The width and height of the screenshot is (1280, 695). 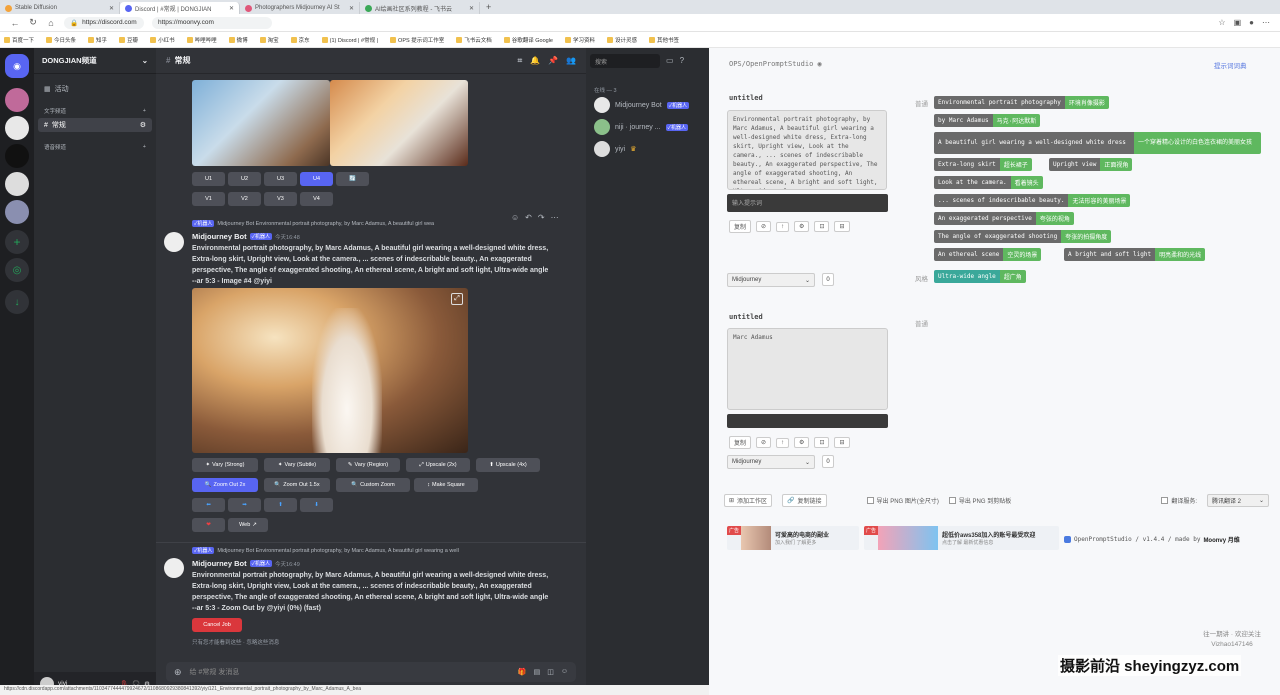 I want to click on prompt-input: 输入提示词, so click(x=807, y=203).